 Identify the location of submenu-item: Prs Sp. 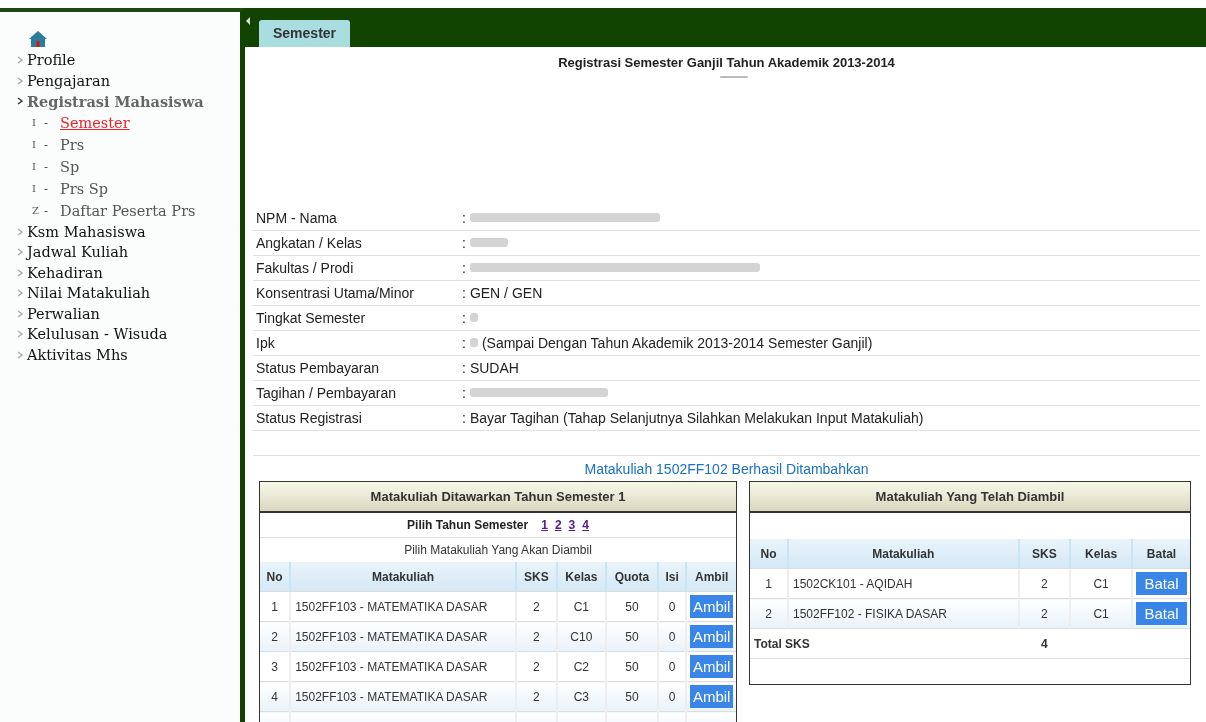
(84, 188).